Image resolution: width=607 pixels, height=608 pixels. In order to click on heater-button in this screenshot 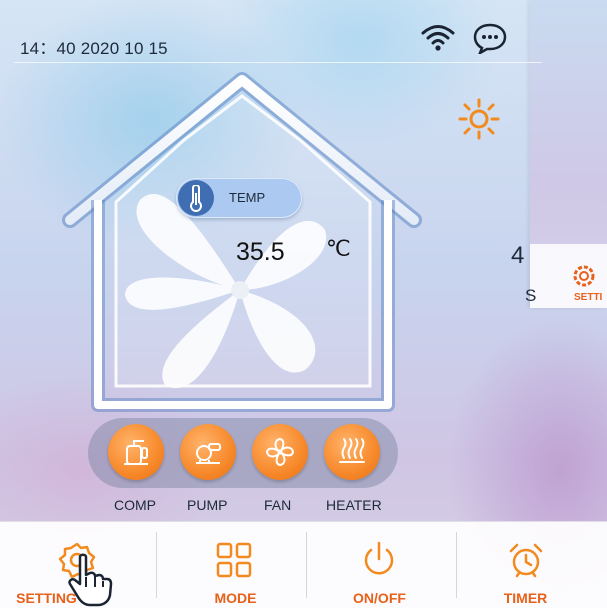, I will do `click(352, 452)`.